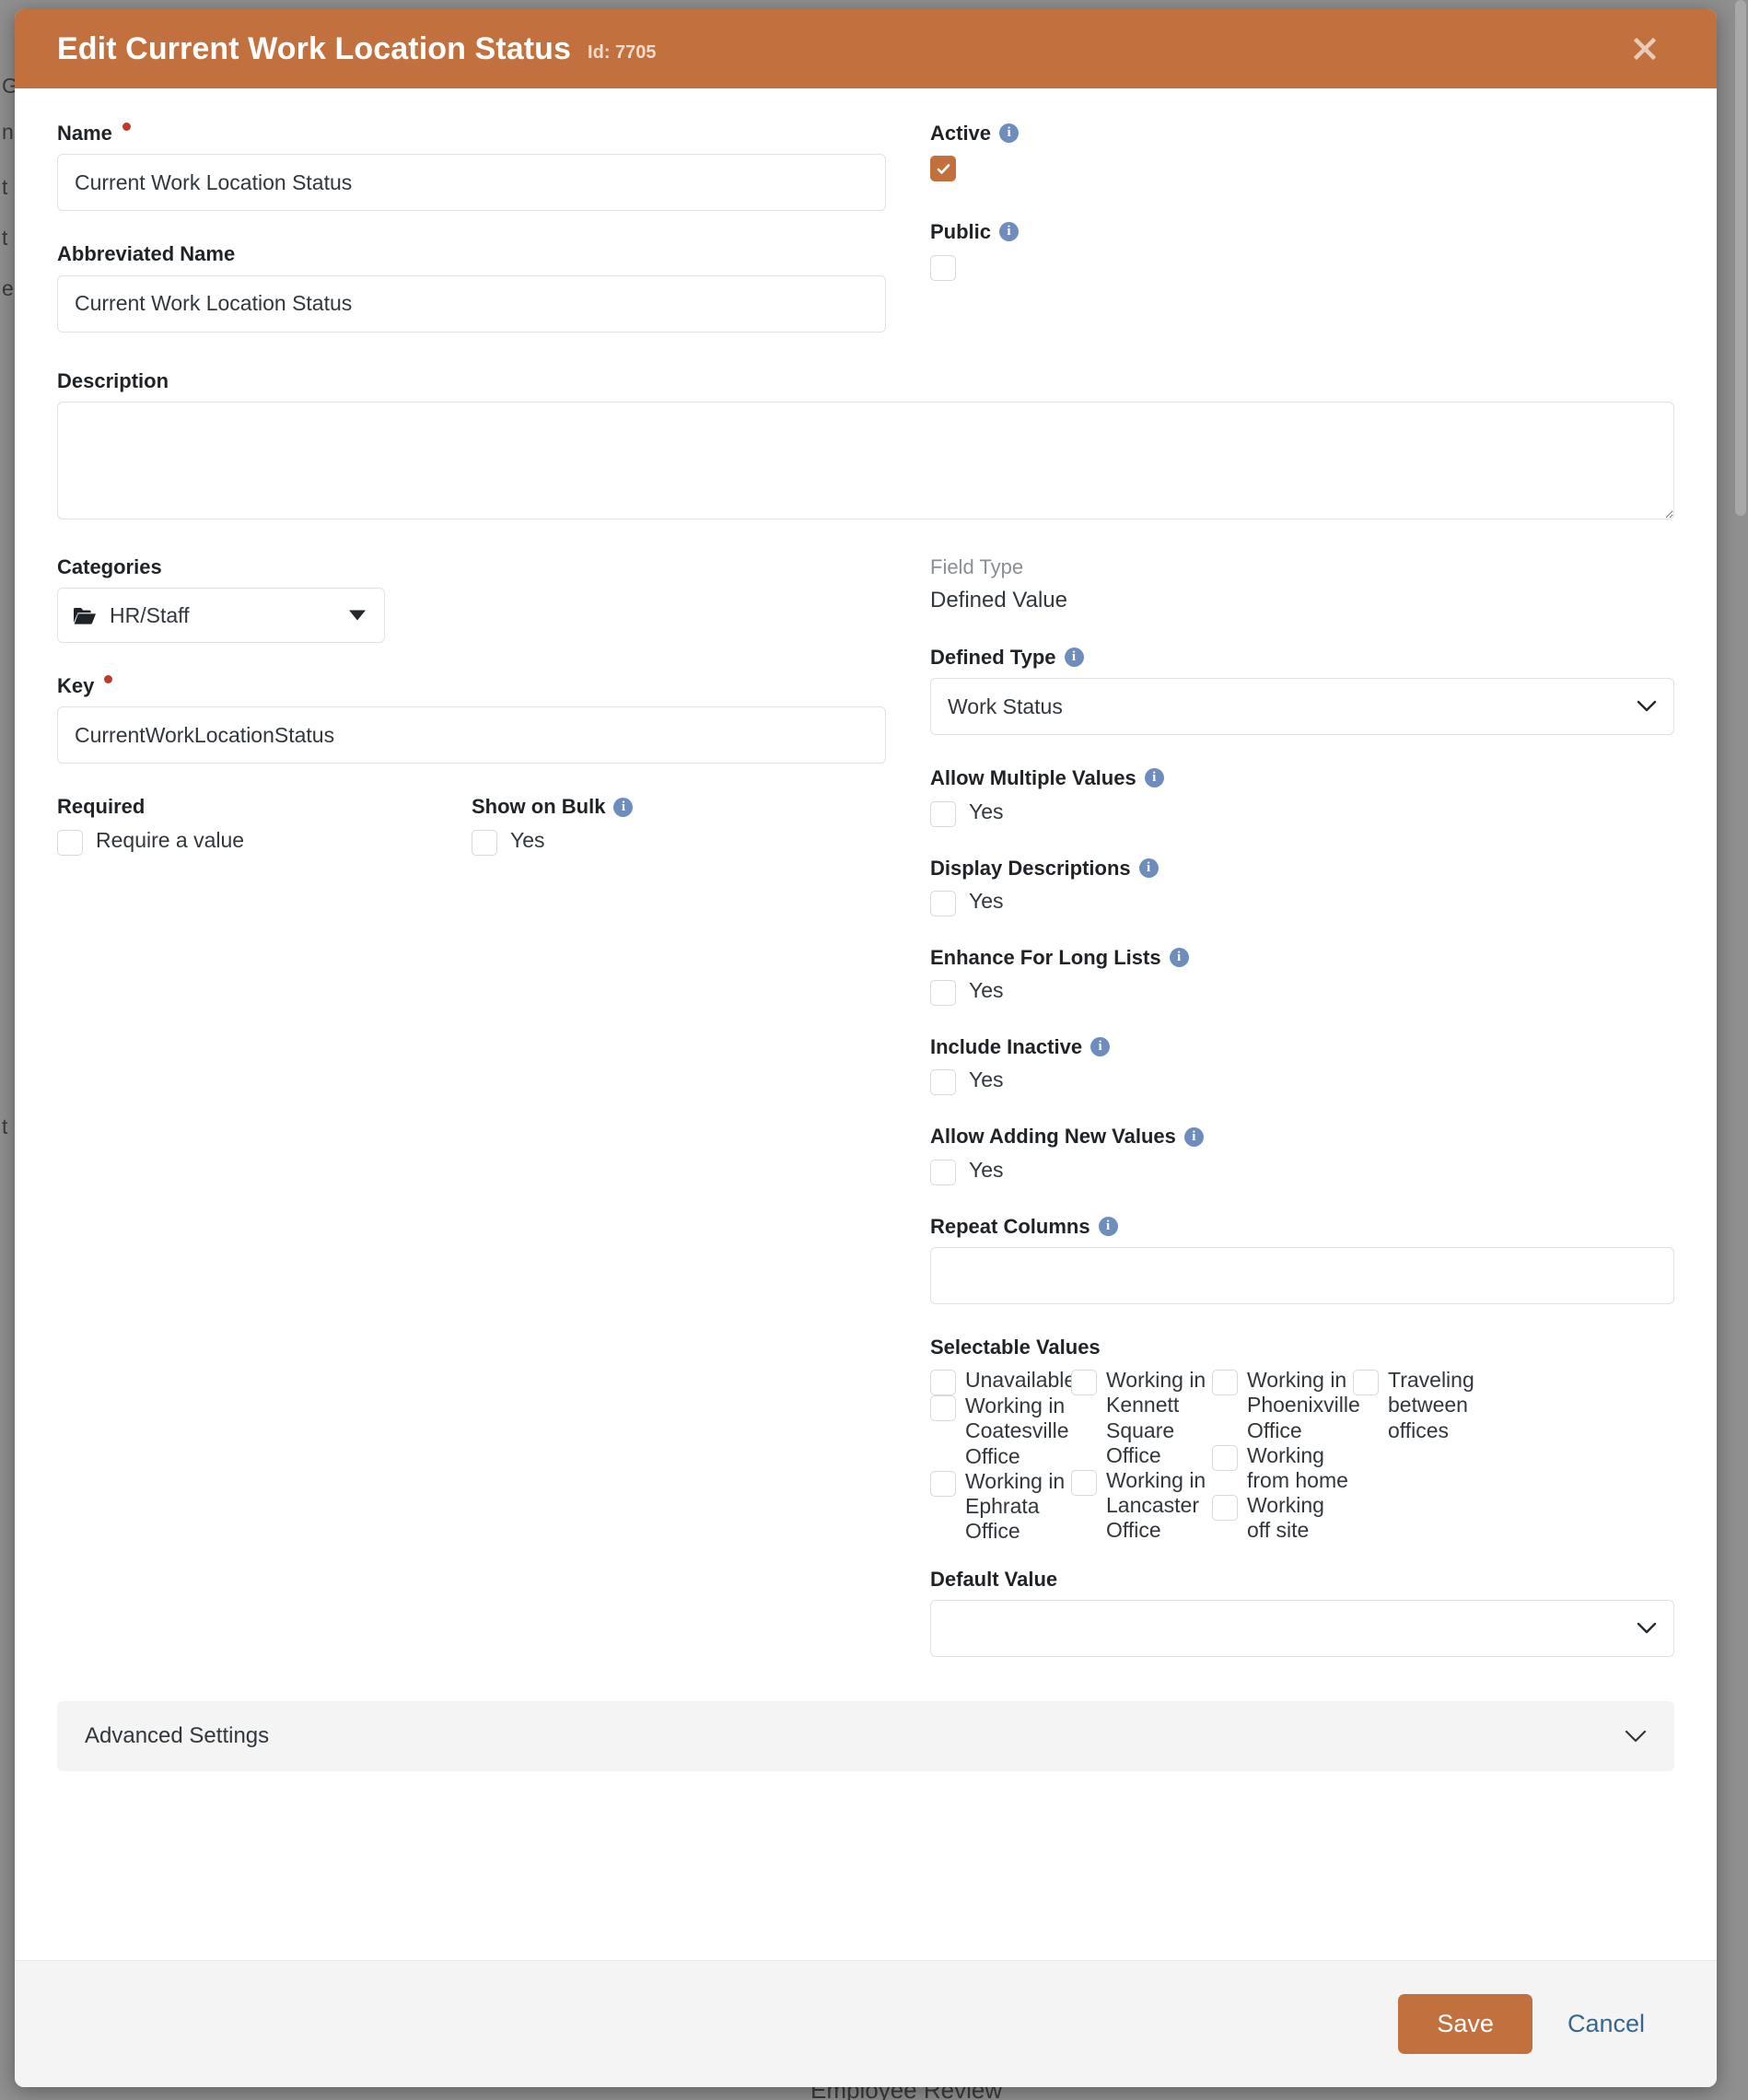 This screenshot has height=2100, width=1748. Describe the element at coordinates (866, 2023) in the screenshot. I see `modal-footer: Save Cancel` at that location.